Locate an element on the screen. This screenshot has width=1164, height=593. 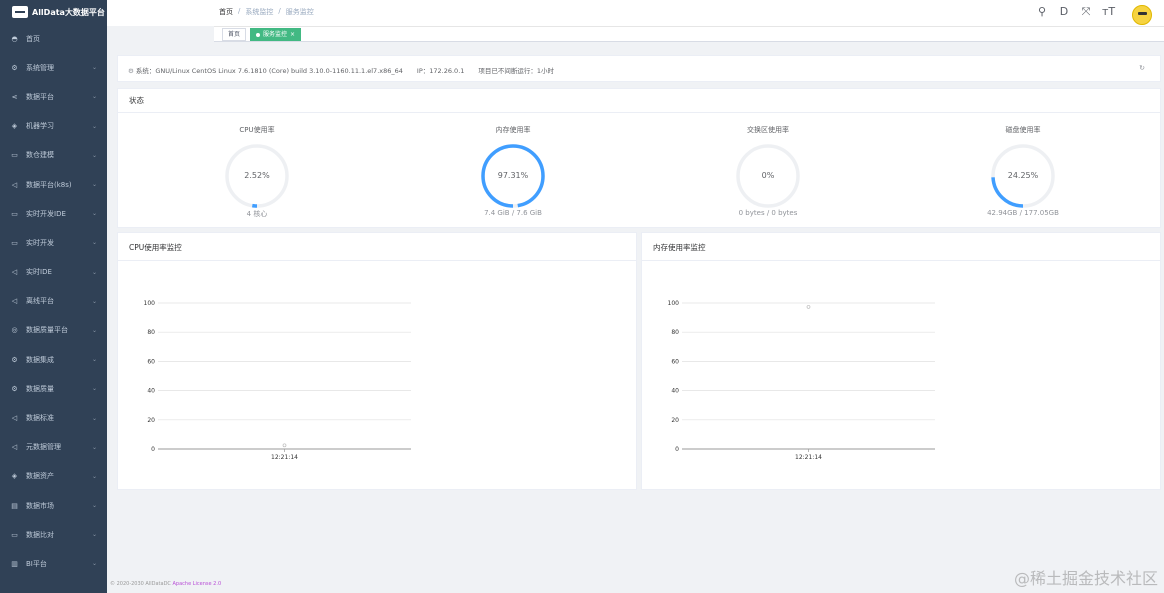
sidebar-item: ◁ 元数据管理 ⌄ is located at coordinates (53, 447).